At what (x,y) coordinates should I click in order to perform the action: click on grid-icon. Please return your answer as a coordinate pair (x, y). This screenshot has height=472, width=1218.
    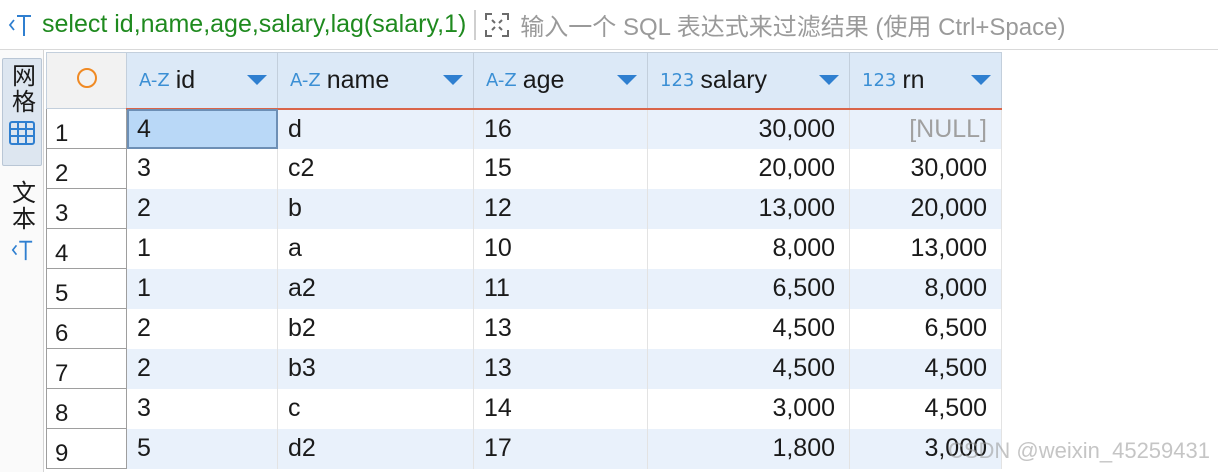
    Looking at the image, I should click on (22, 135).